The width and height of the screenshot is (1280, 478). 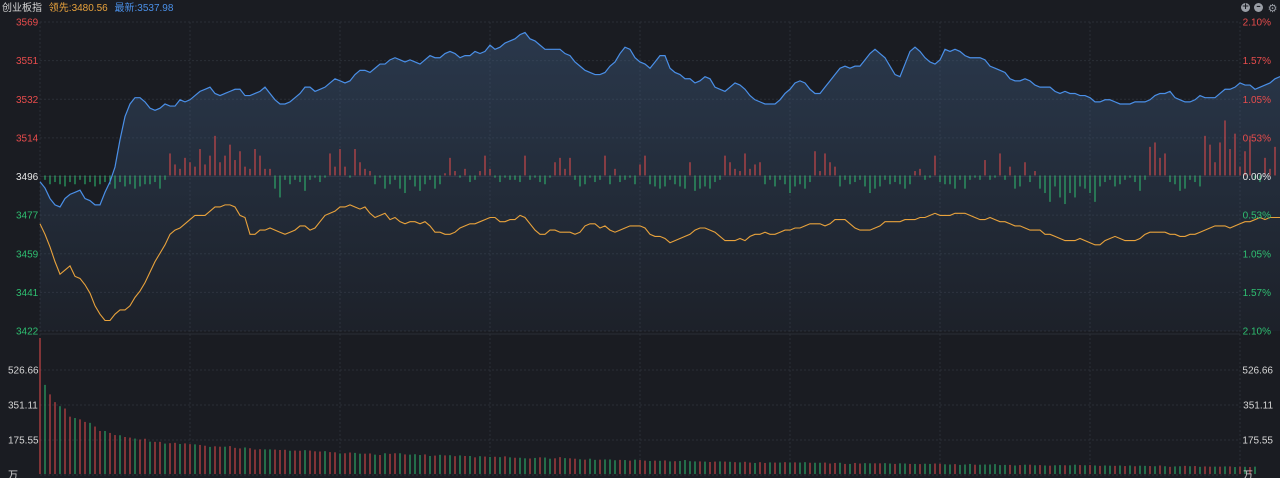 I want to click on price-axis-label-left: 3441, so click(x=27, y=293).